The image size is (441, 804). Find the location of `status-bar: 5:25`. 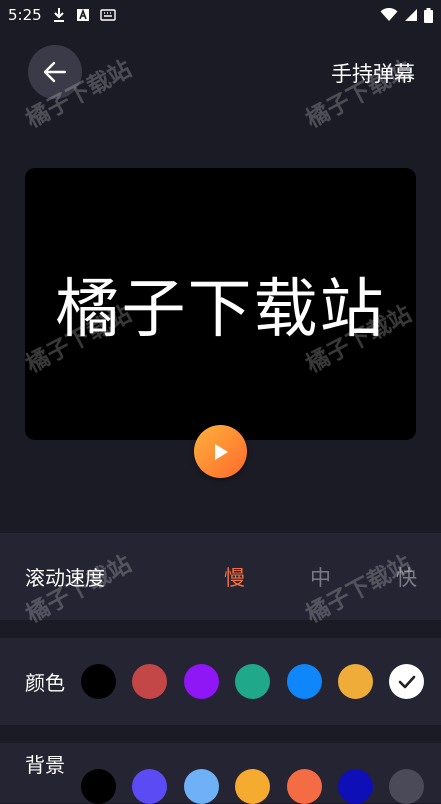

status-bar: 5:25 is located at coordinates (220, 15).